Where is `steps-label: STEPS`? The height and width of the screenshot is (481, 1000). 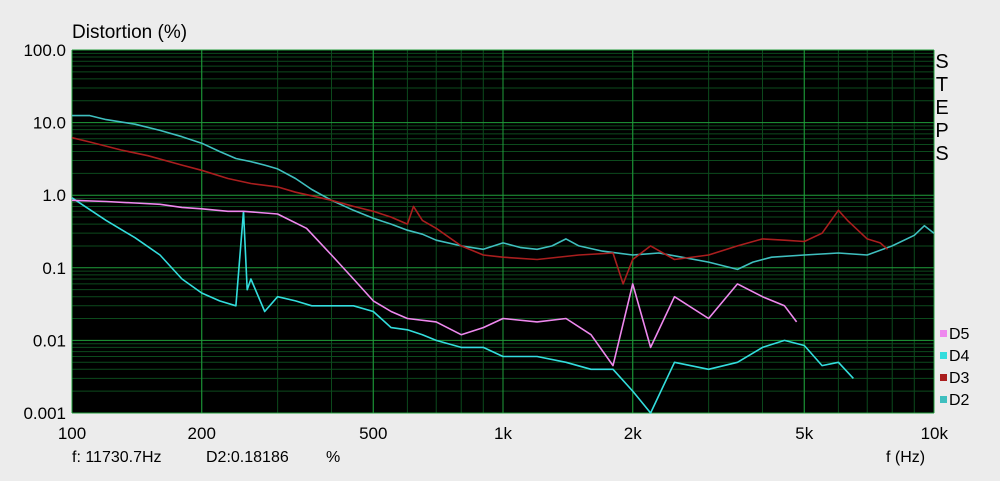
steps-label: STEPS is located at coordinates (941, 108).